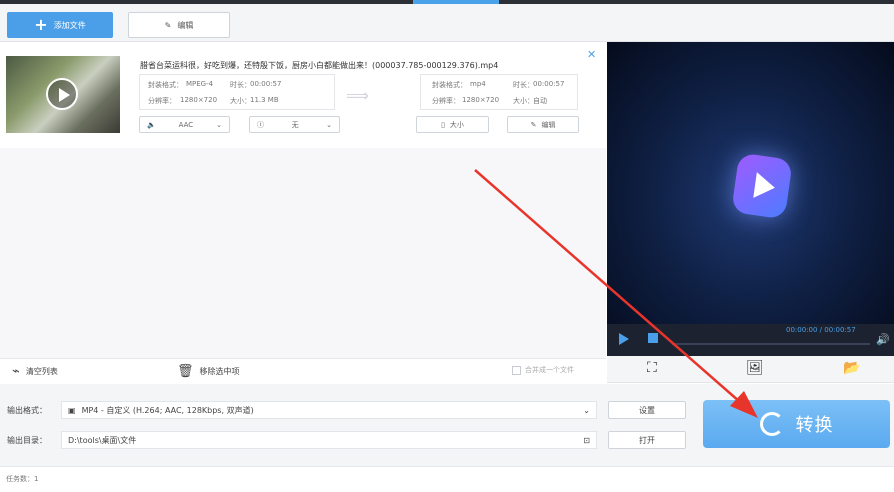 The width and height of the screenshot is (894, 492). I want to click on output-dir-label: 输出目录：, so click(27, 440).